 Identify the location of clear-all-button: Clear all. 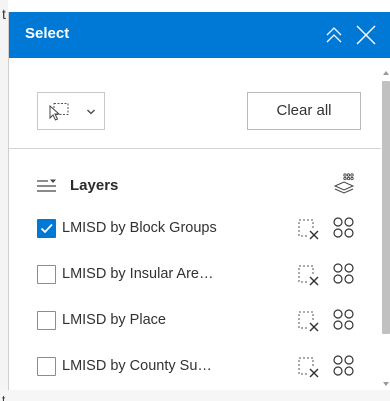
(304, 111).